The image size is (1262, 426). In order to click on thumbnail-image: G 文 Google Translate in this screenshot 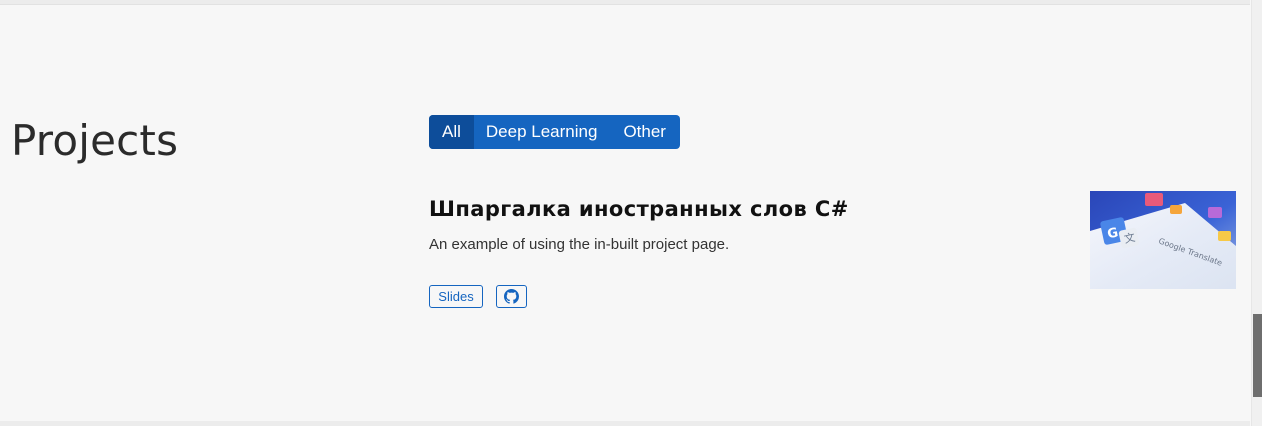, I will do `click(1163, 240)`.